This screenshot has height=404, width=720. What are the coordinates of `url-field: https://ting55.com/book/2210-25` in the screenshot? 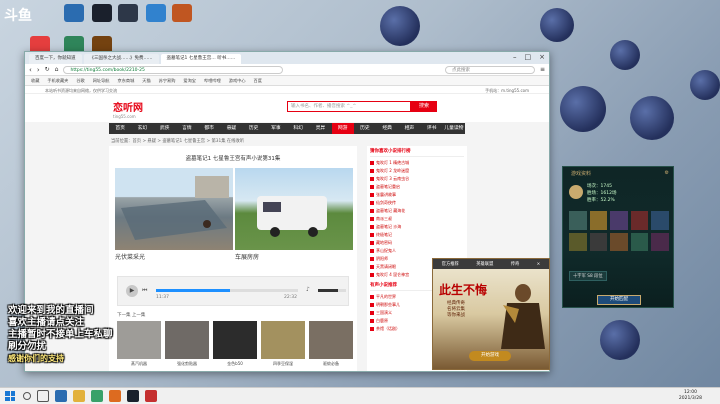 It's located at (173, 69).